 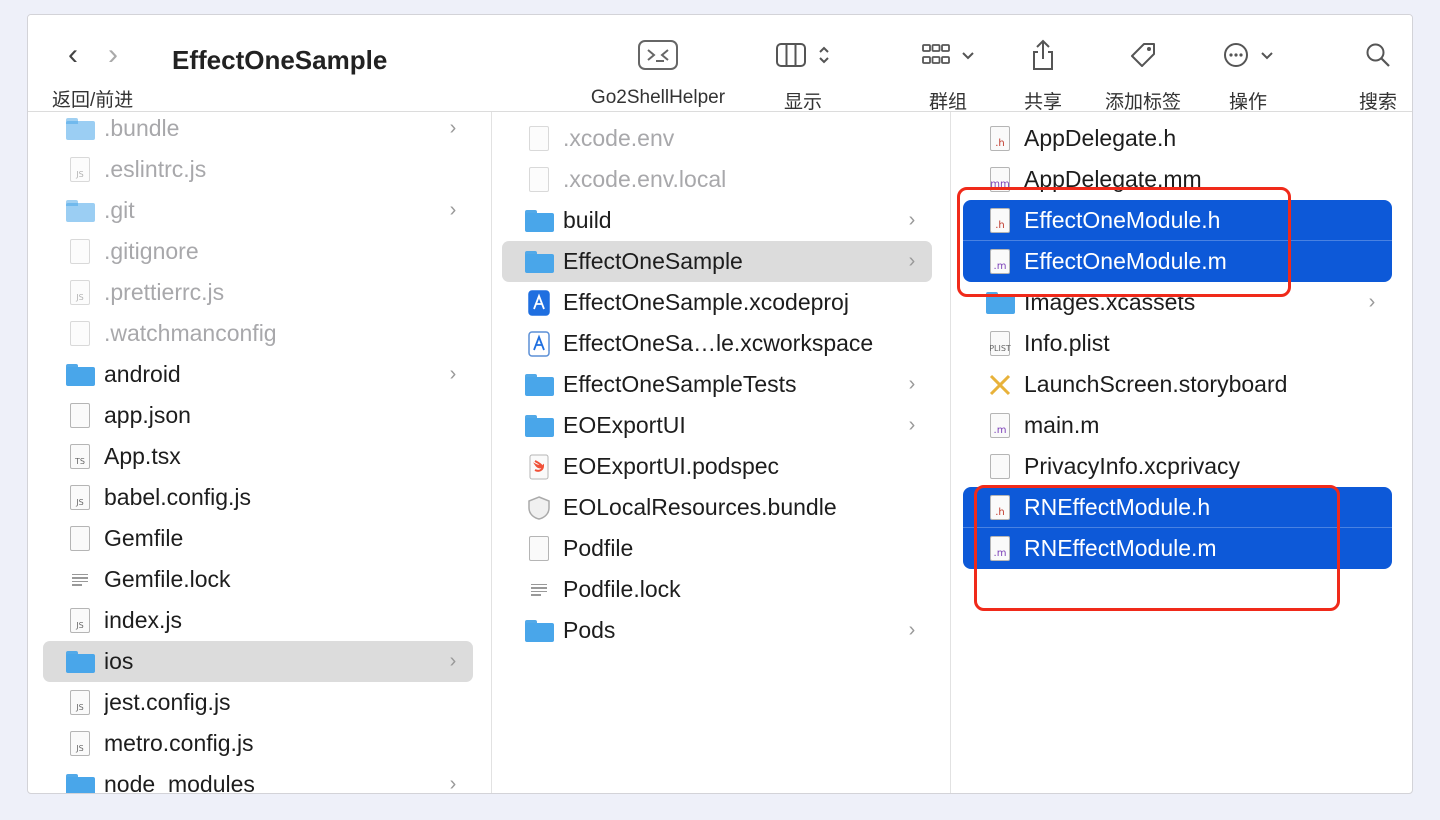 What do you see at coordinates (73, 55) in the screenshot?
I see `back-button: ‹` at bounding box center [73, 55].